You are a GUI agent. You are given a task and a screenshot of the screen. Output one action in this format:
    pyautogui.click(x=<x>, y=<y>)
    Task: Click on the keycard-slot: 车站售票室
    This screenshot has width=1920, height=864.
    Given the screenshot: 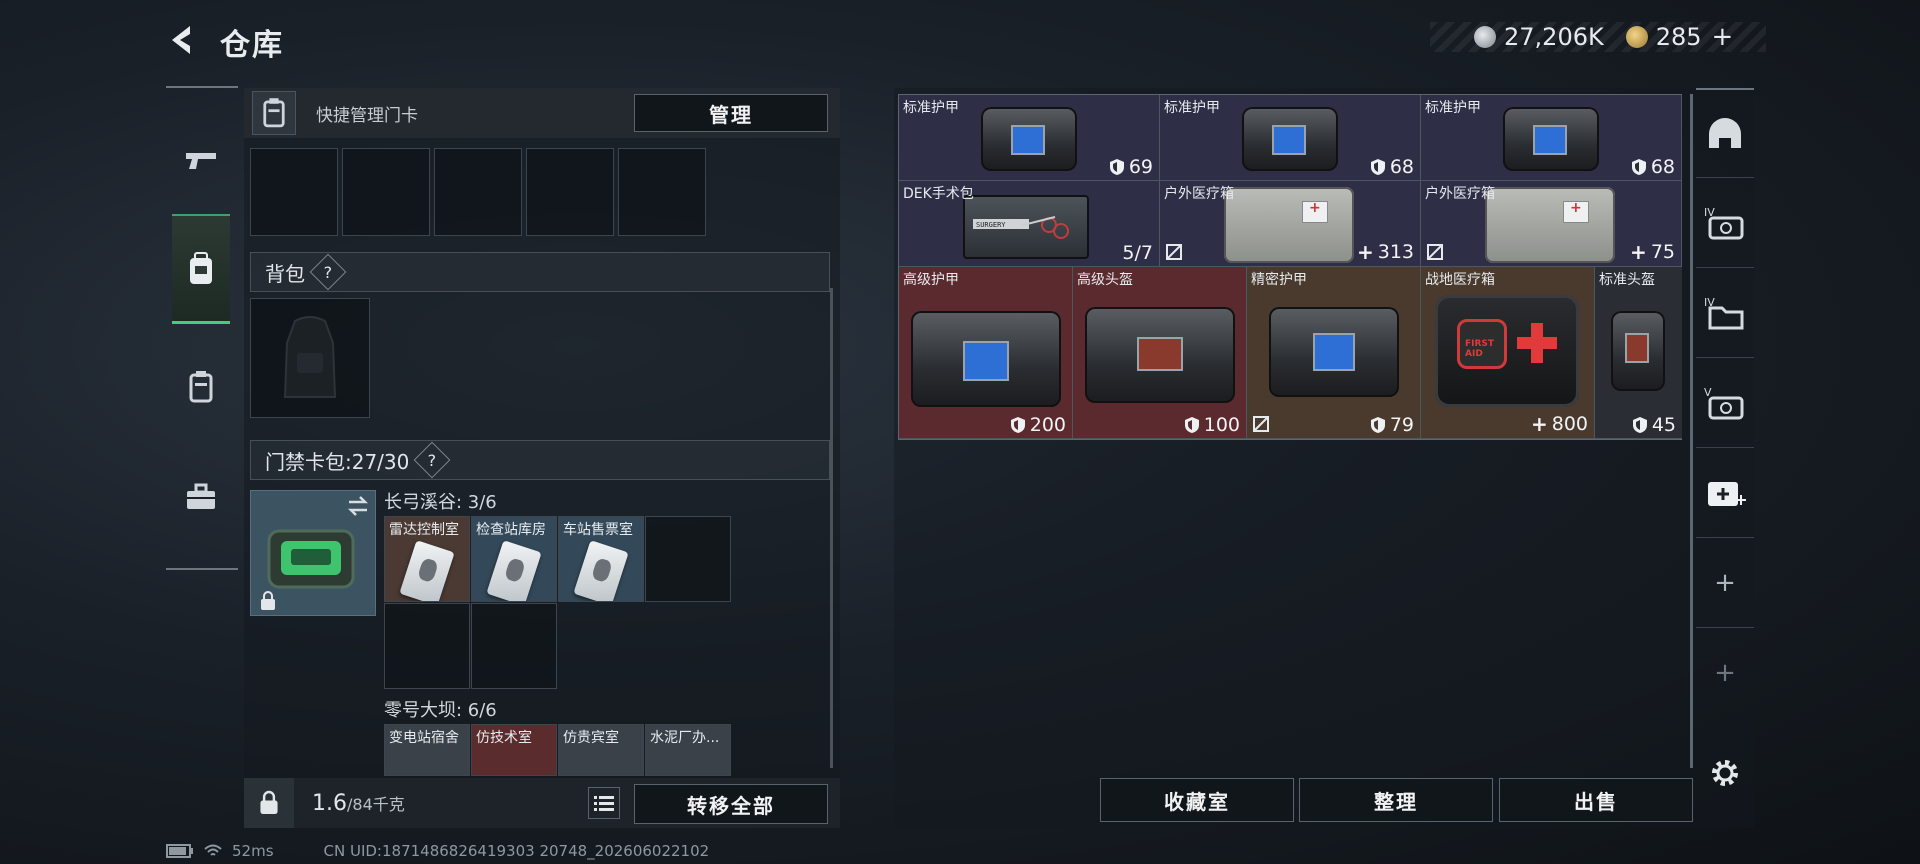 What is the action you would take?
    pyautogui.click(x=601, y=559)
    